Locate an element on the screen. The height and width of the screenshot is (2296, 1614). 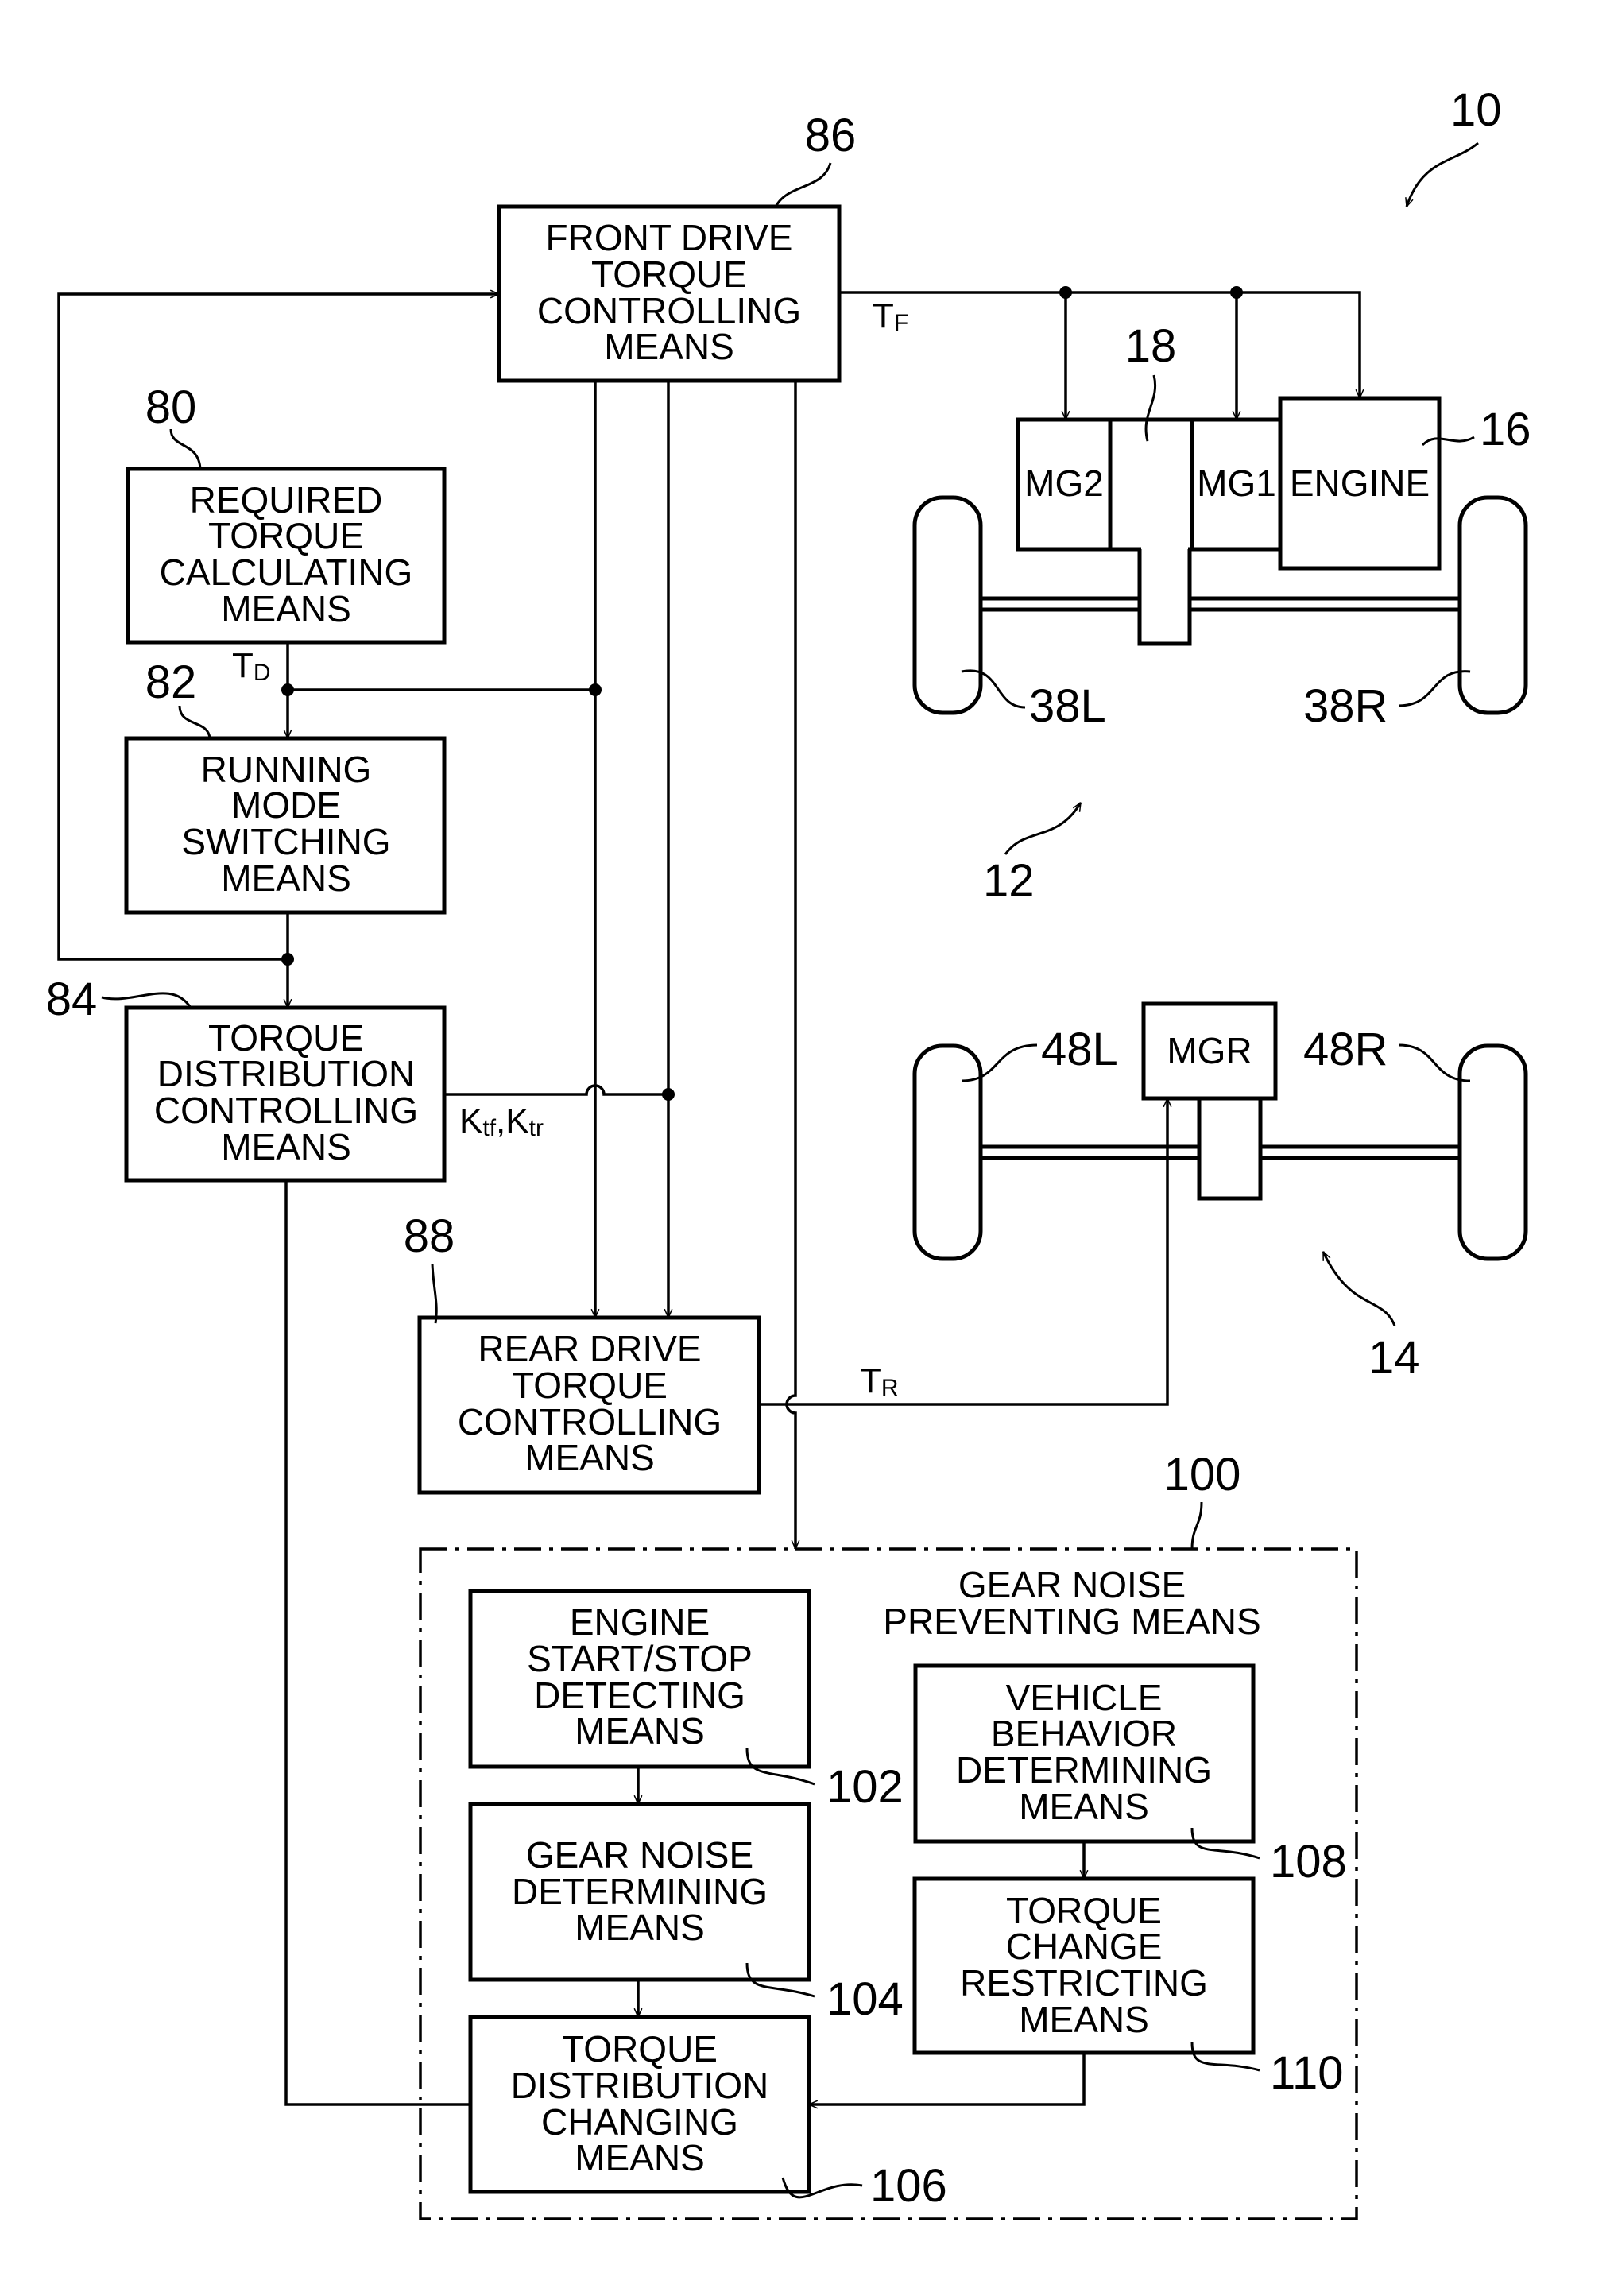
block-line: PREVENTING MEANS is located at coordinates (1071, 1621).